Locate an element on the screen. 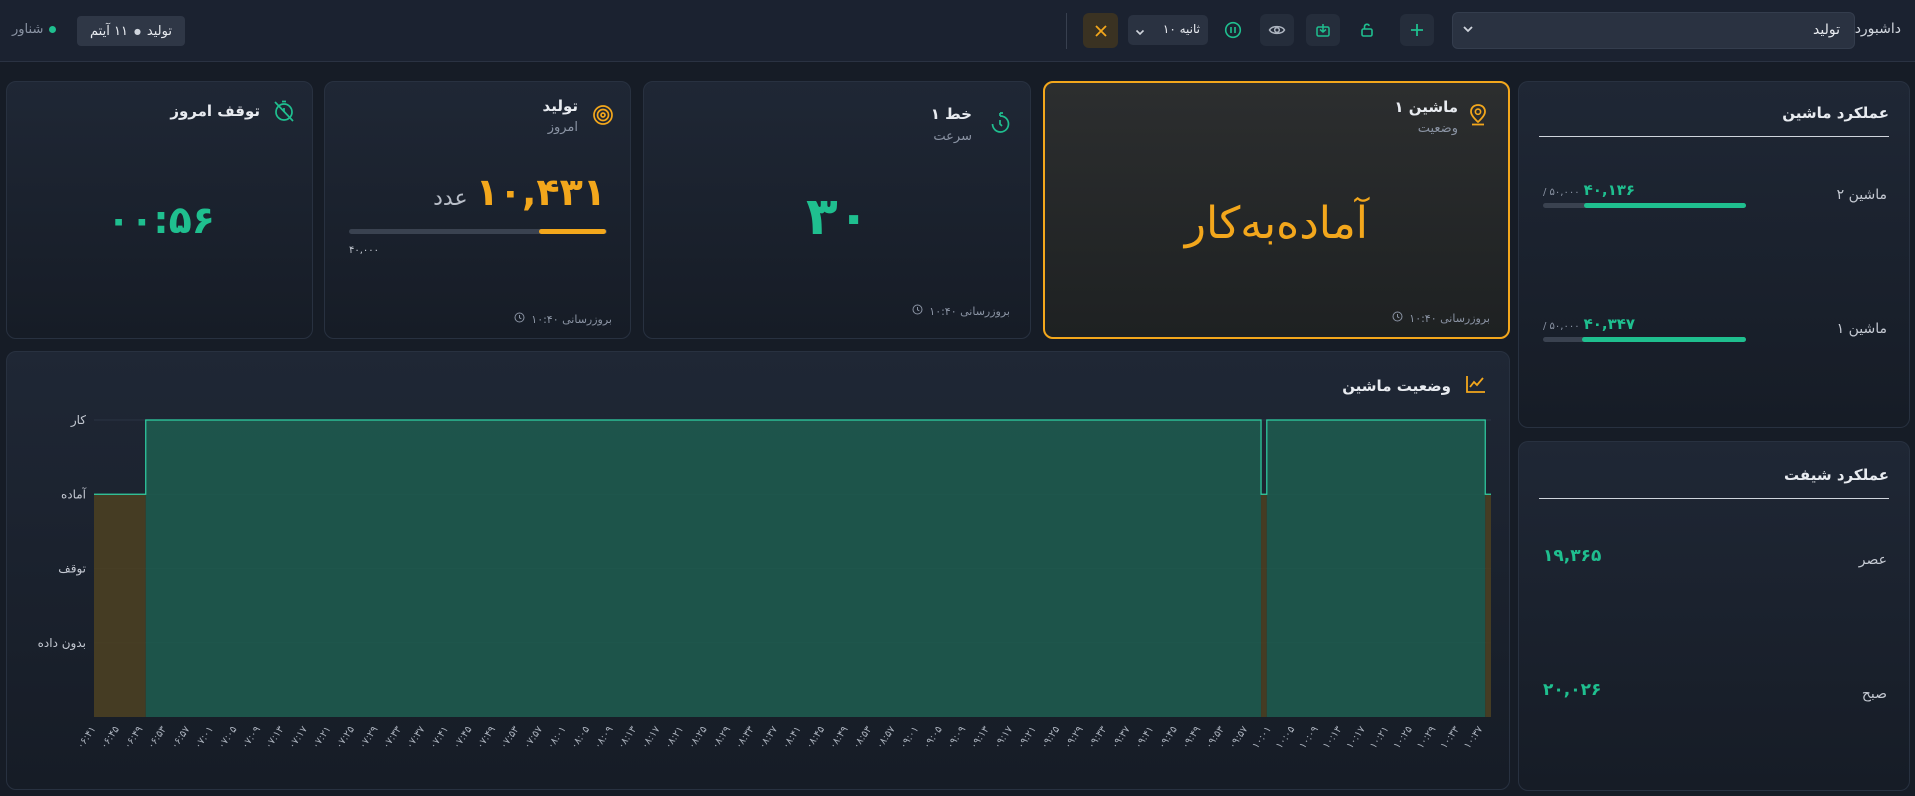 This screenshot has width=1915, height=796. line-speed-card: خط ۱ سرعت ۳۰ بروزرسانی ۱۰:۴۰ is located at coordinates (837, 210).